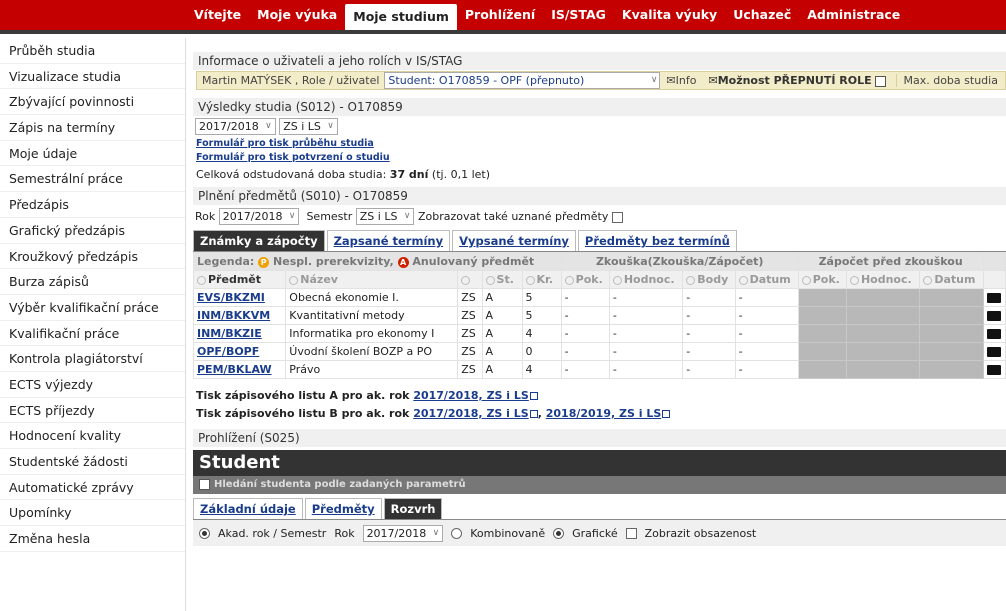 This screenshot has width=1006, height=611. What do you see at coordinates (413, 508) in the screenshot?
I see `student-tab-2: Rozvrh` at bounding box center [413, 508].